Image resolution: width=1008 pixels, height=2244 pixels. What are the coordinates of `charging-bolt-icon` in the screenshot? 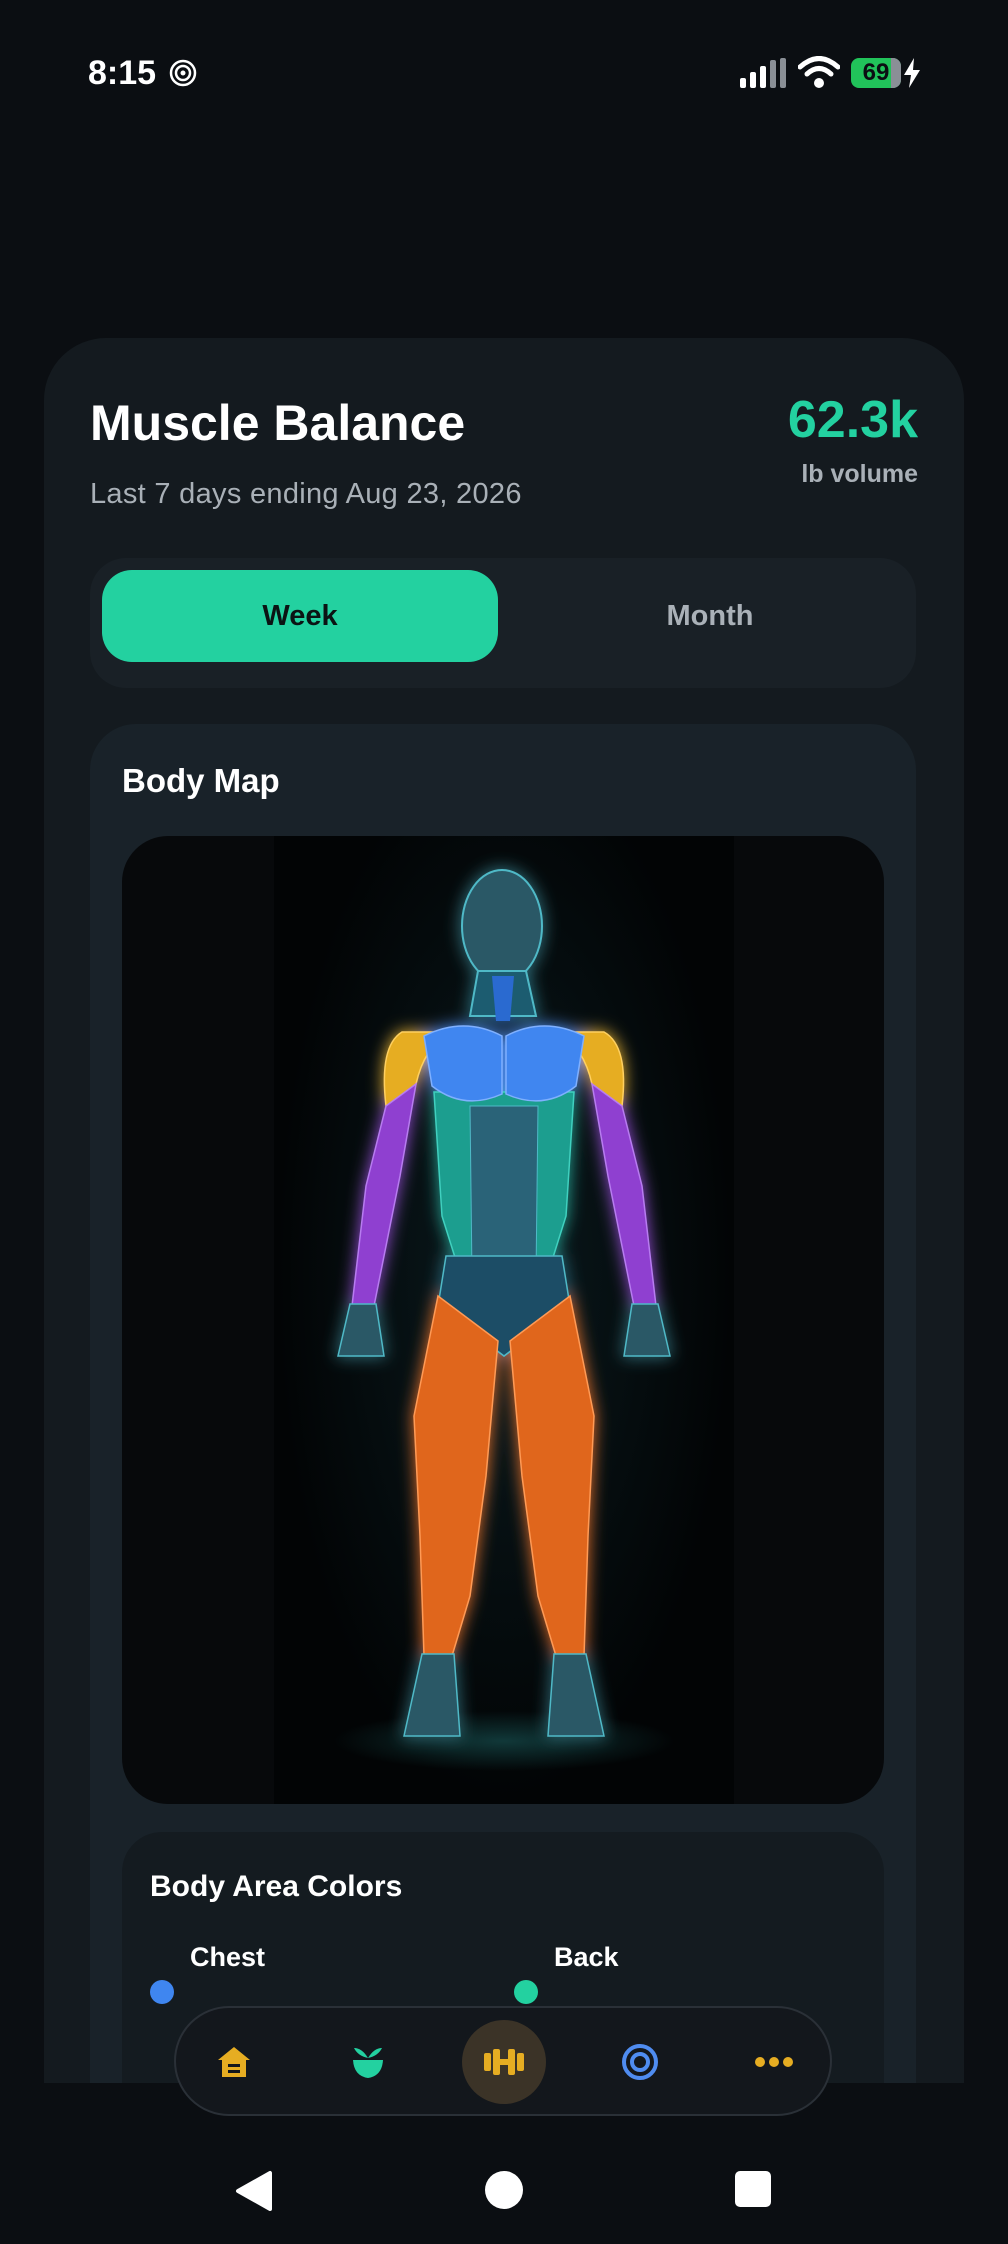 It's located at (912, 73).